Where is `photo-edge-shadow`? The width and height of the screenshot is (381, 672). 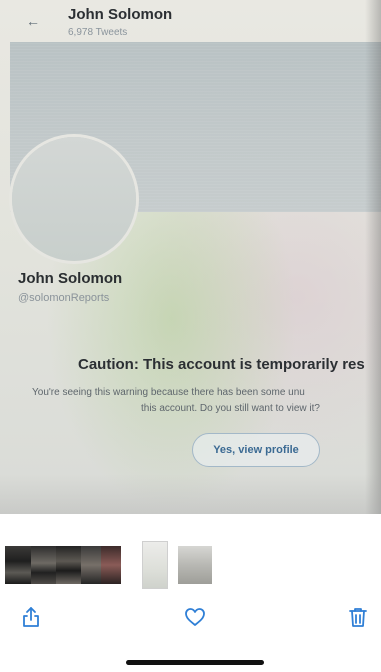
photo-edge-shadow is located at coordinates (373, 257).